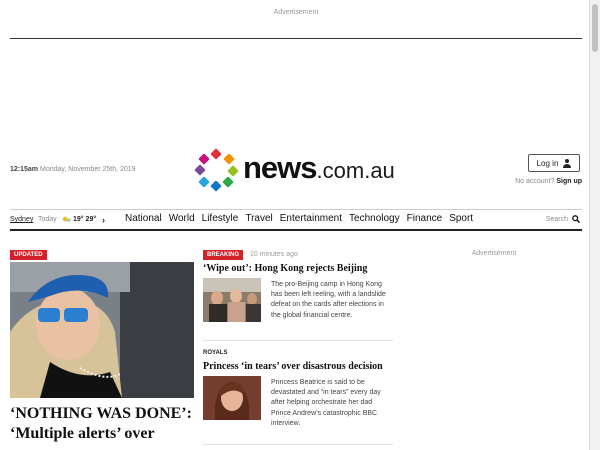  Describe the element at coordinates (296, 12) in the screenshot. I see `top-advertisement-label: Advertisement` at that location.